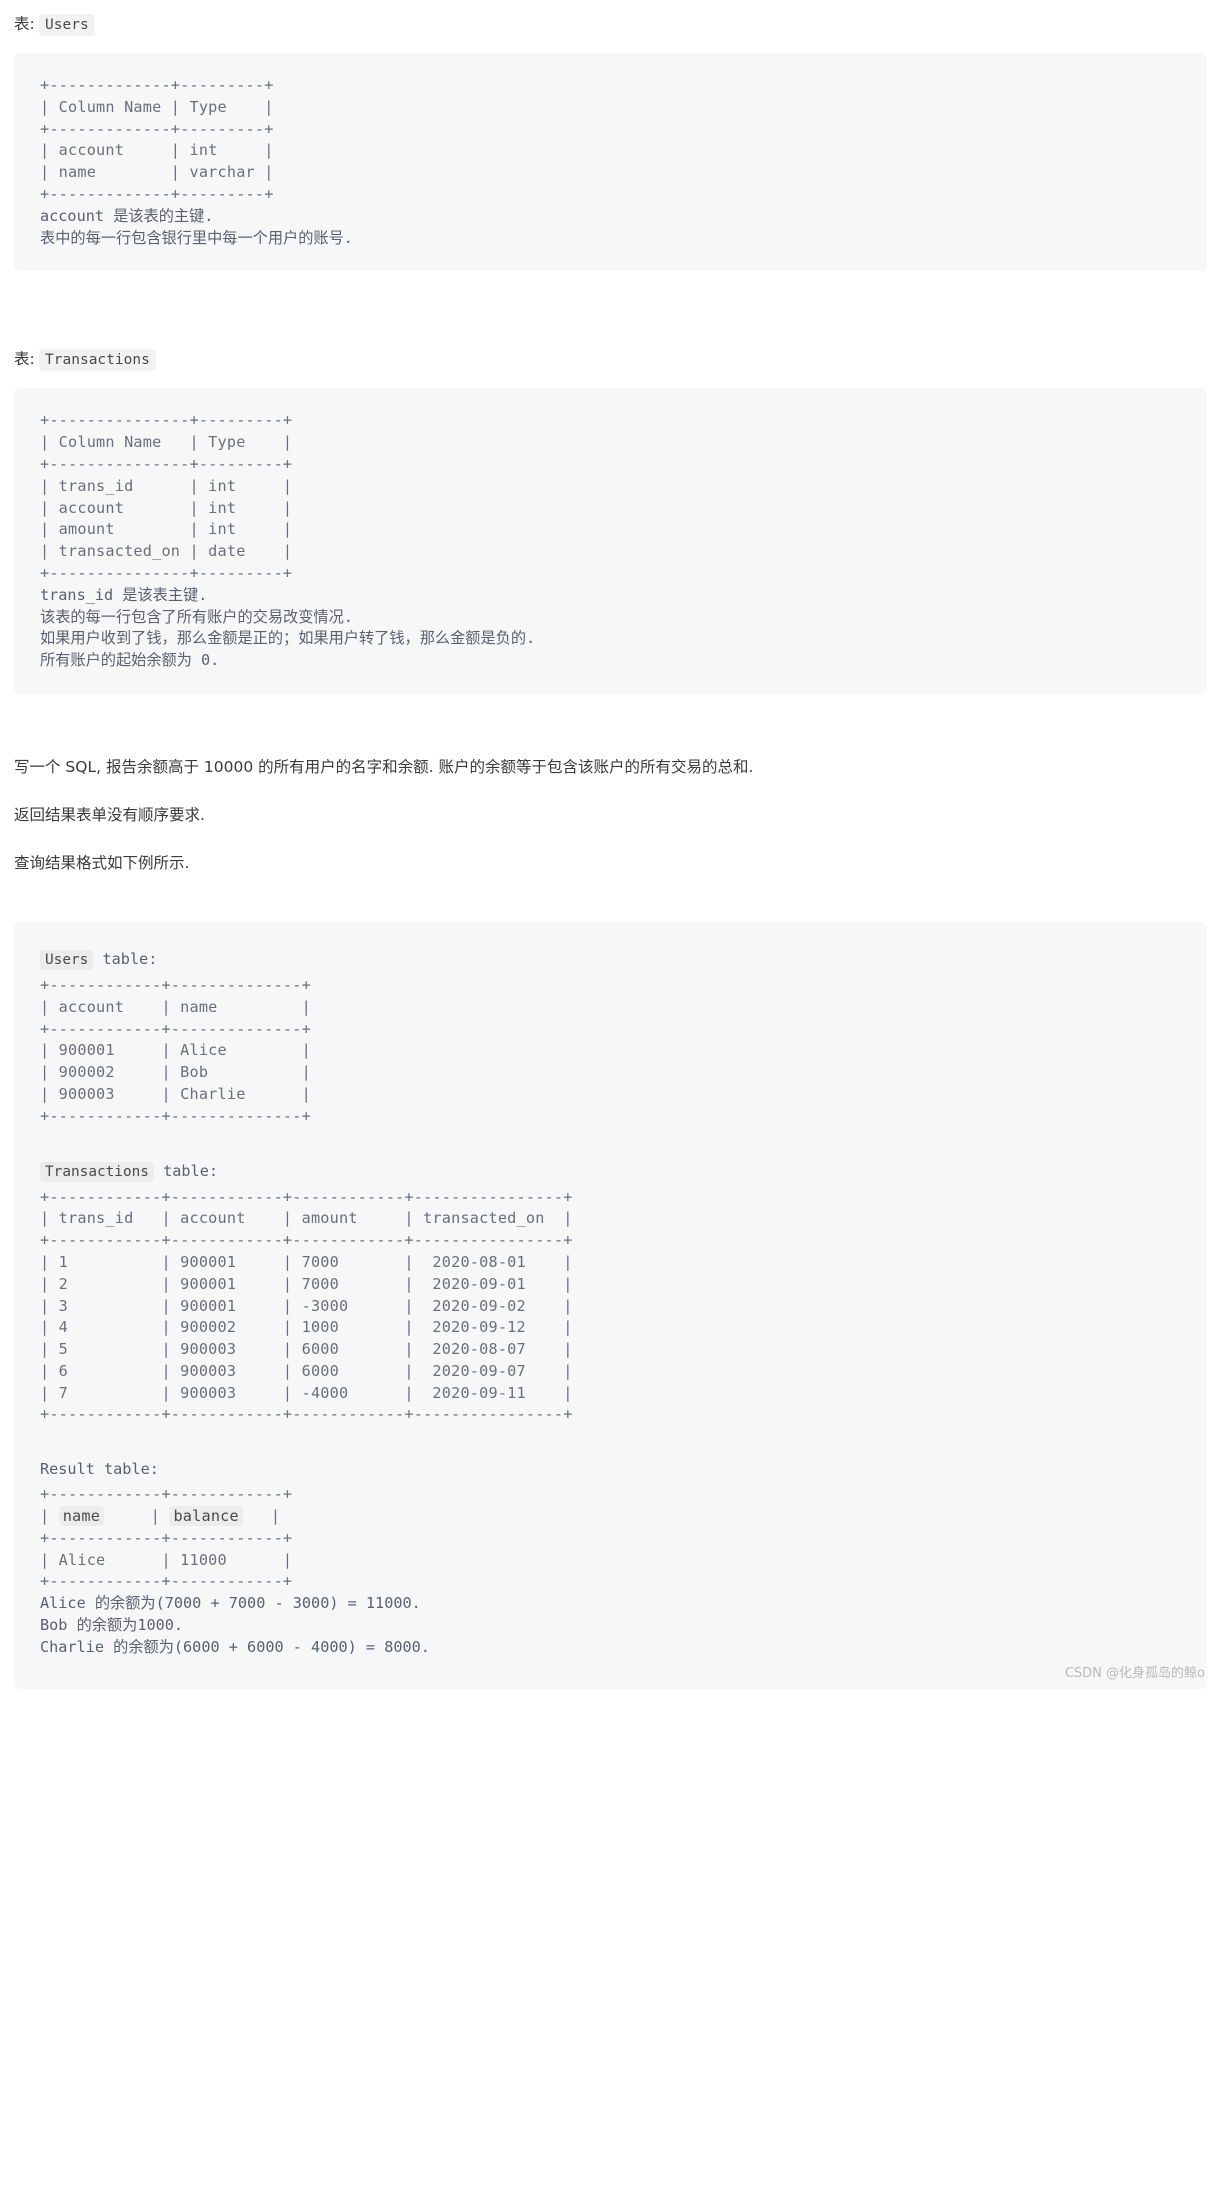 This screenshot has height=2189, width=1221. Describe the element at coordinates (1134, 1673) in the screenshot. I see `watermark: CSDN @化身孤岛的鲸o` at that location.